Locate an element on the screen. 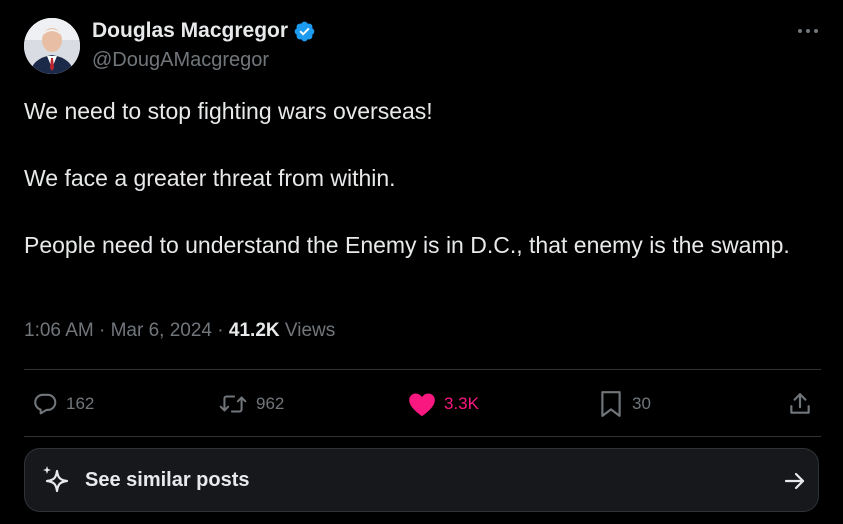 This screenshot has width=843, height=524. sparkle-icon is located at coordinates (56, 479).